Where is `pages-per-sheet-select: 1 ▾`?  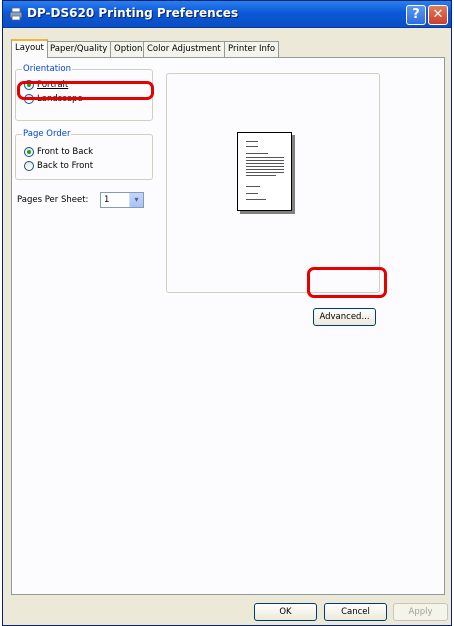 pages-per-sheet-select: 1 ▾ is located at coordinates (122, 200).